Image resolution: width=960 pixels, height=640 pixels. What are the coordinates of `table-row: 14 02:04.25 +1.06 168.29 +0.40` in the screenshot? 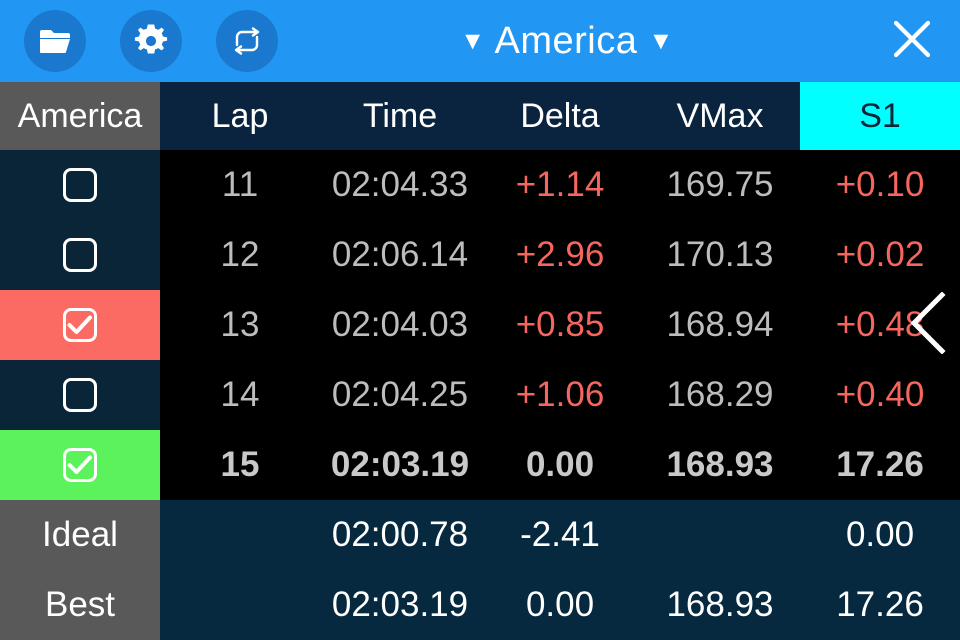 It's located at (480, 395).